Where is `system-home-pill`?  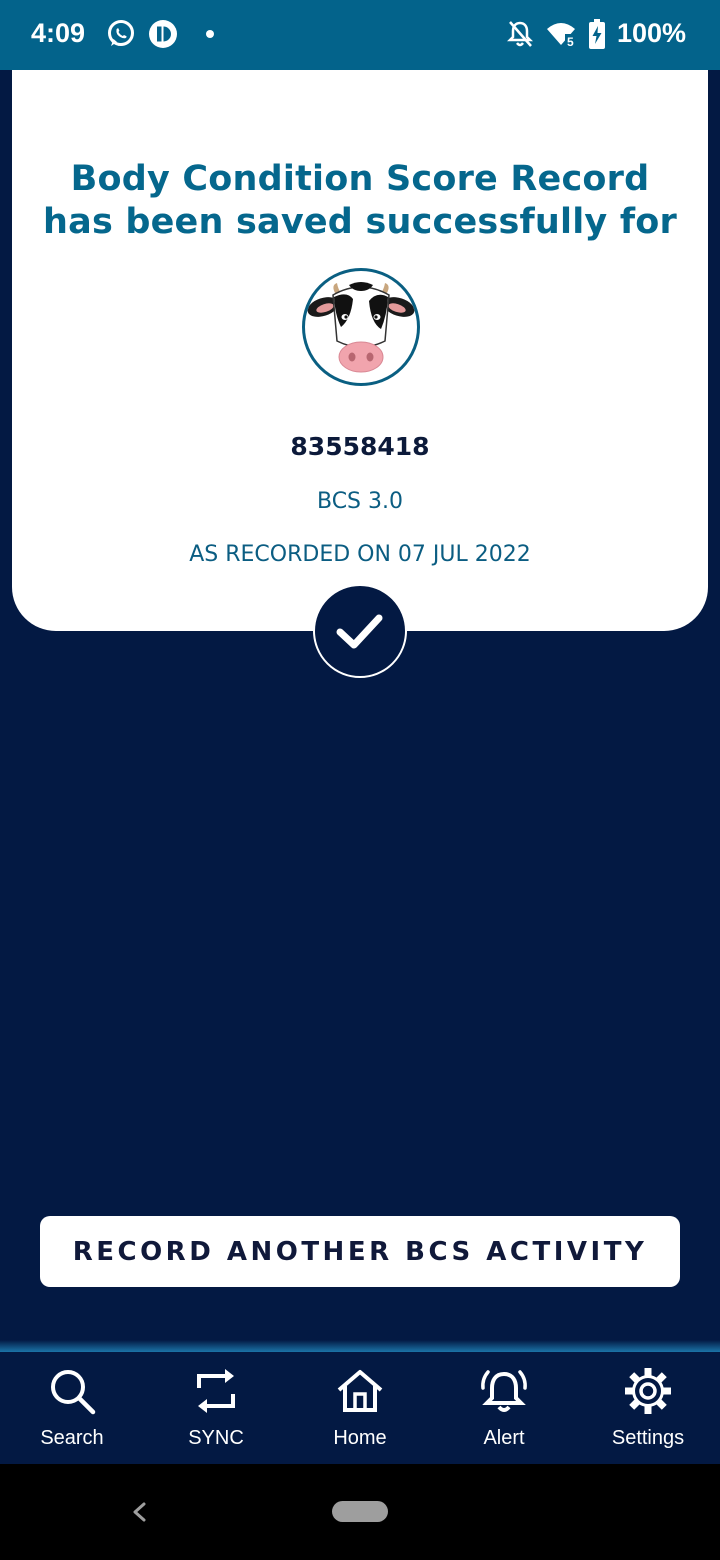
system-home-pill is located at coordinates (360, 1511).